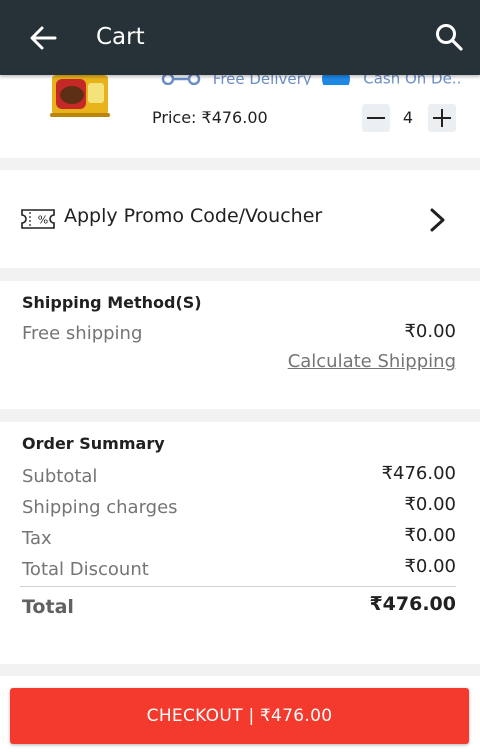 The height and width of the screenshot is (753, 480). What do you see at coordinates (112, 302) in the screenshot?
I see `shipping-method-title: Shipping Method(S)` at bounding box center [112, 302].